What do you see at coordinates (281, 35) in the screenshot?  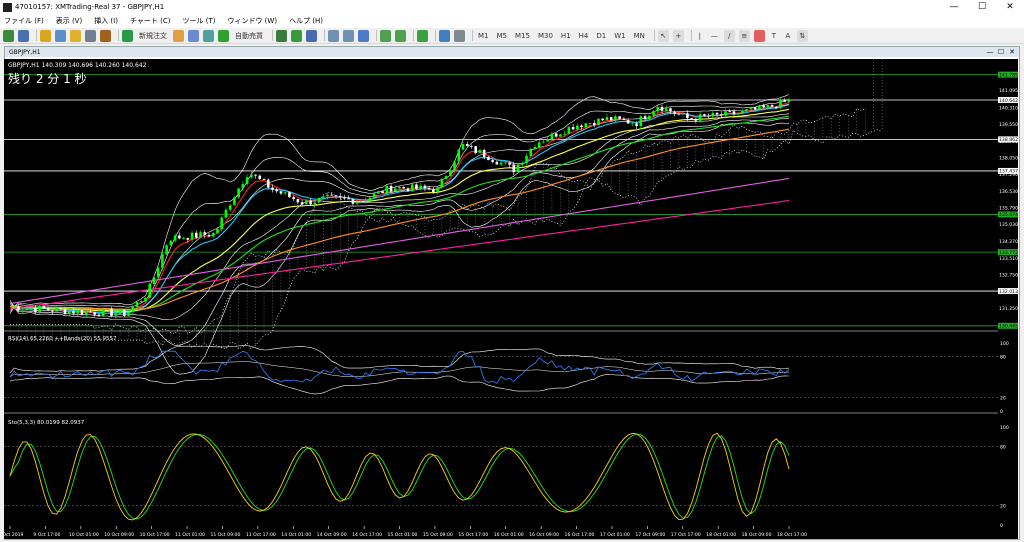 I see `bar-chart-icon` at bounding box center [281, 35].